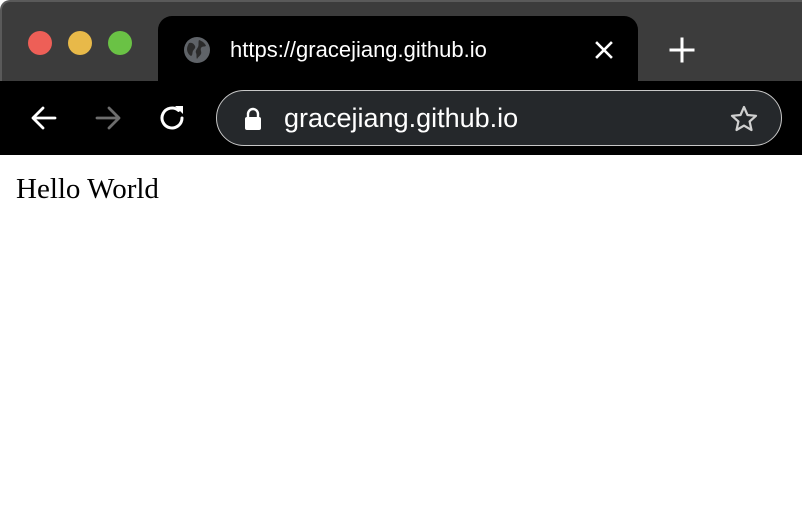 The image size is (802, 526). Describe the element at coordinates (358, 49) in the screenshot. I see `tab-title: https://gracejiang.github.io` at that location.